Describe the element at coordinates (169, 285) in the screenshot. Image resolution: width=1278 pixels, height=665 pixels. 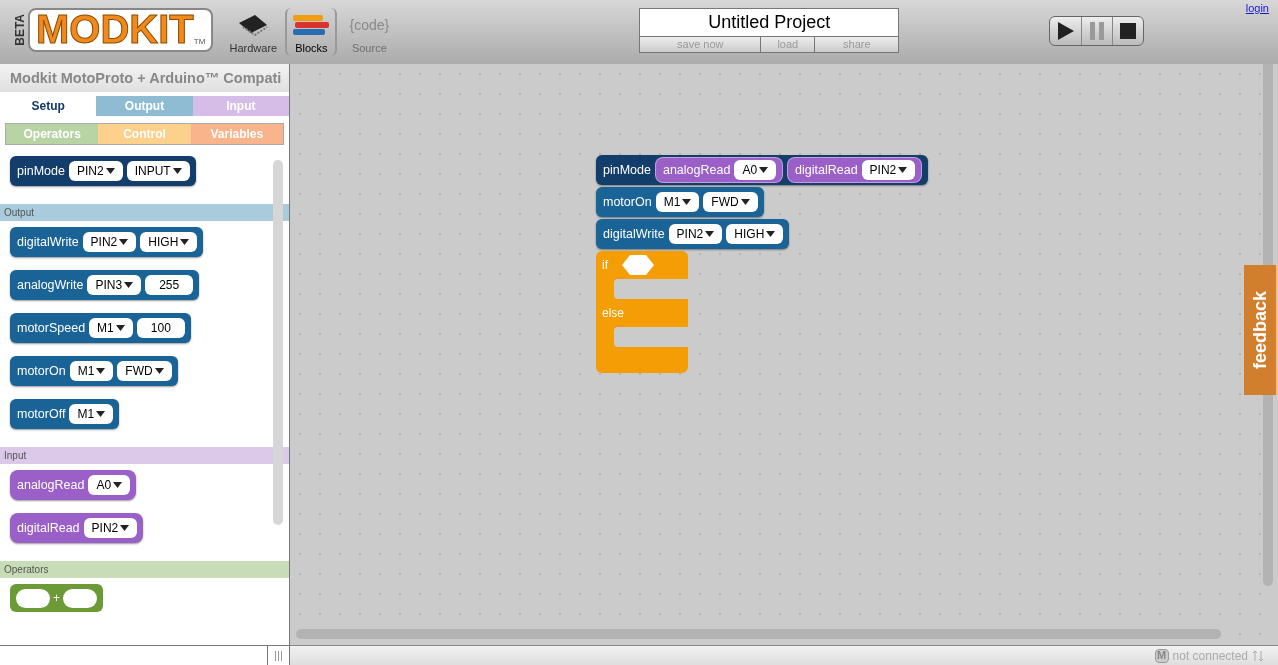
I see `number-field: 255` at that location.